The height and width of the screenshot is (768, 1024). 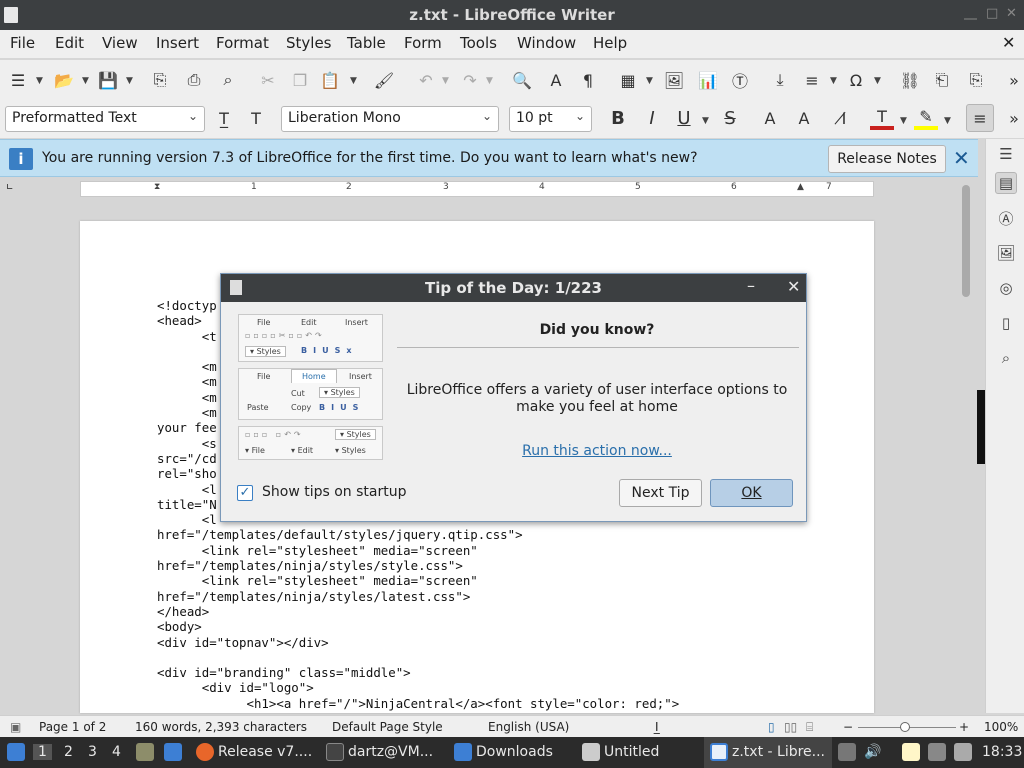 I want to click on update-style-icon: T̲, so click(x=224, y=118).